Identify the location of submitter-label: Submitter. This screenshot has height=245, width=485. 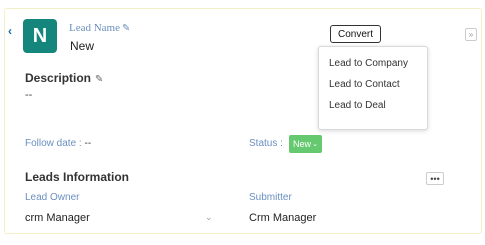
(270, 197).